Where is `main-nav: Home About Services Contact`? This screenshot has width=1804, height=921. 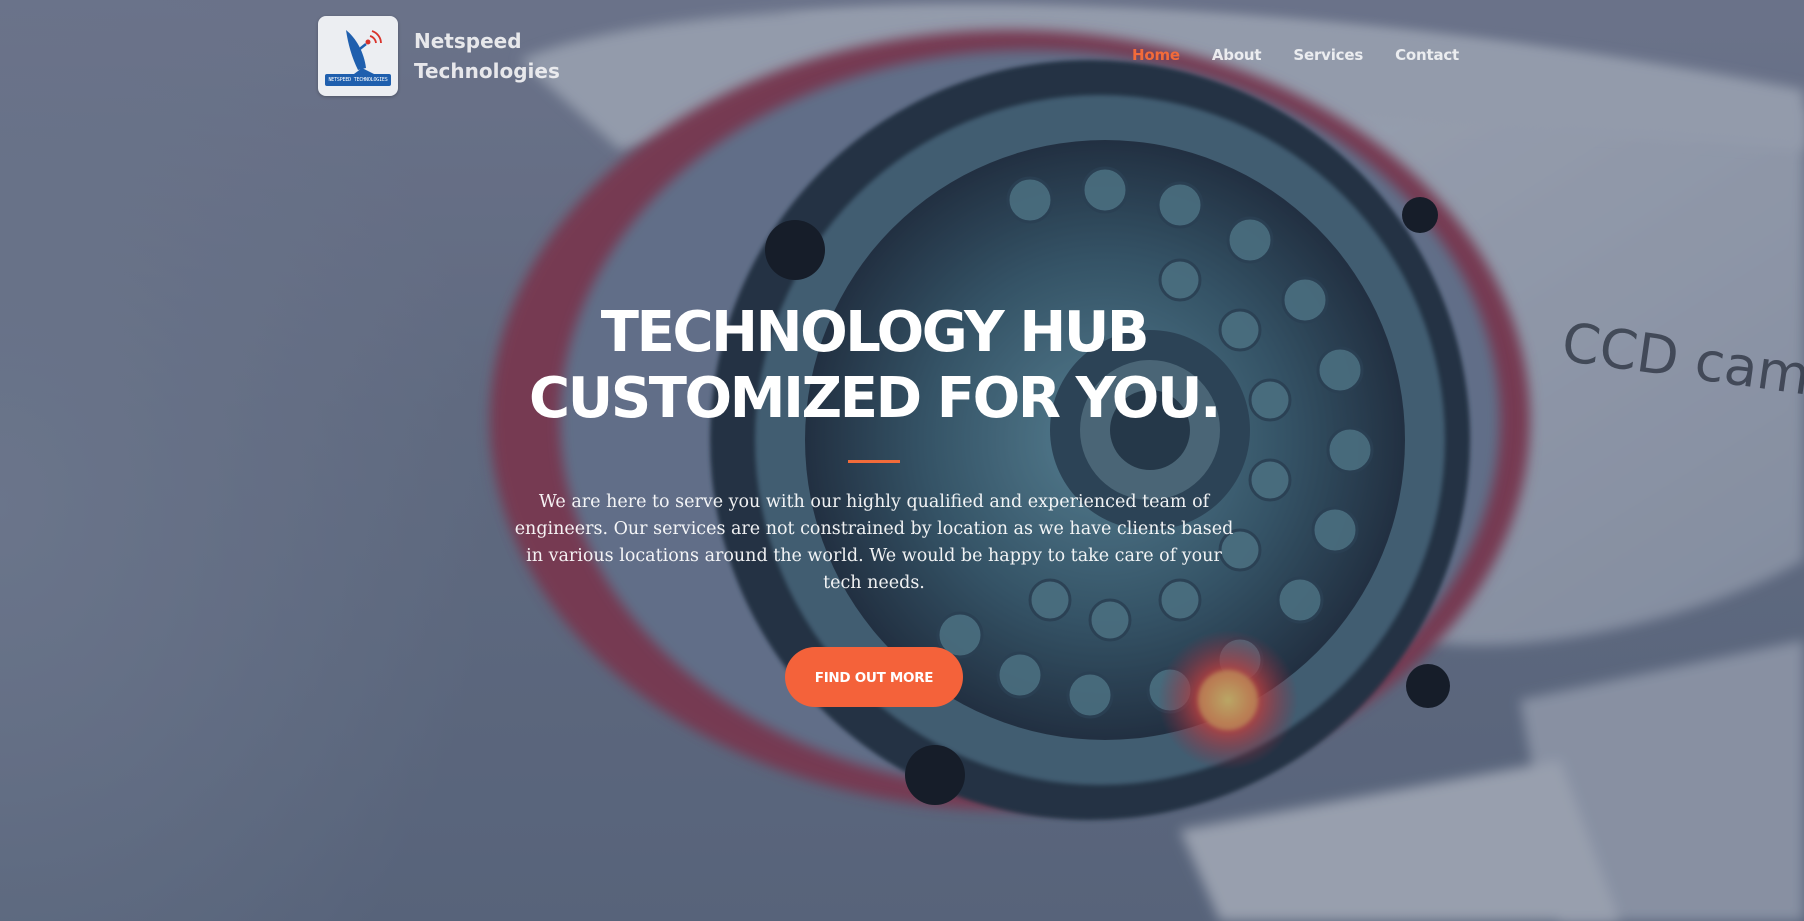 main-nav: Home About Services Contact is located at coordinates (1311, 55).